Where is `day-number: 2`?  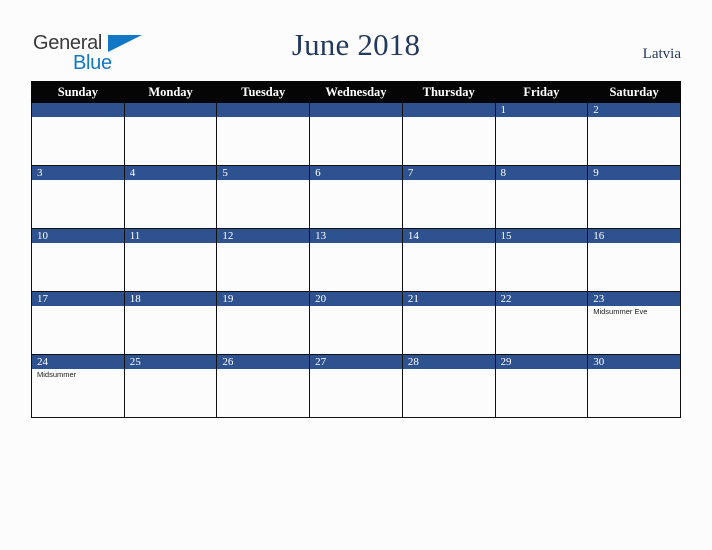
day-number: 2 is located at coordinates (634, 110).